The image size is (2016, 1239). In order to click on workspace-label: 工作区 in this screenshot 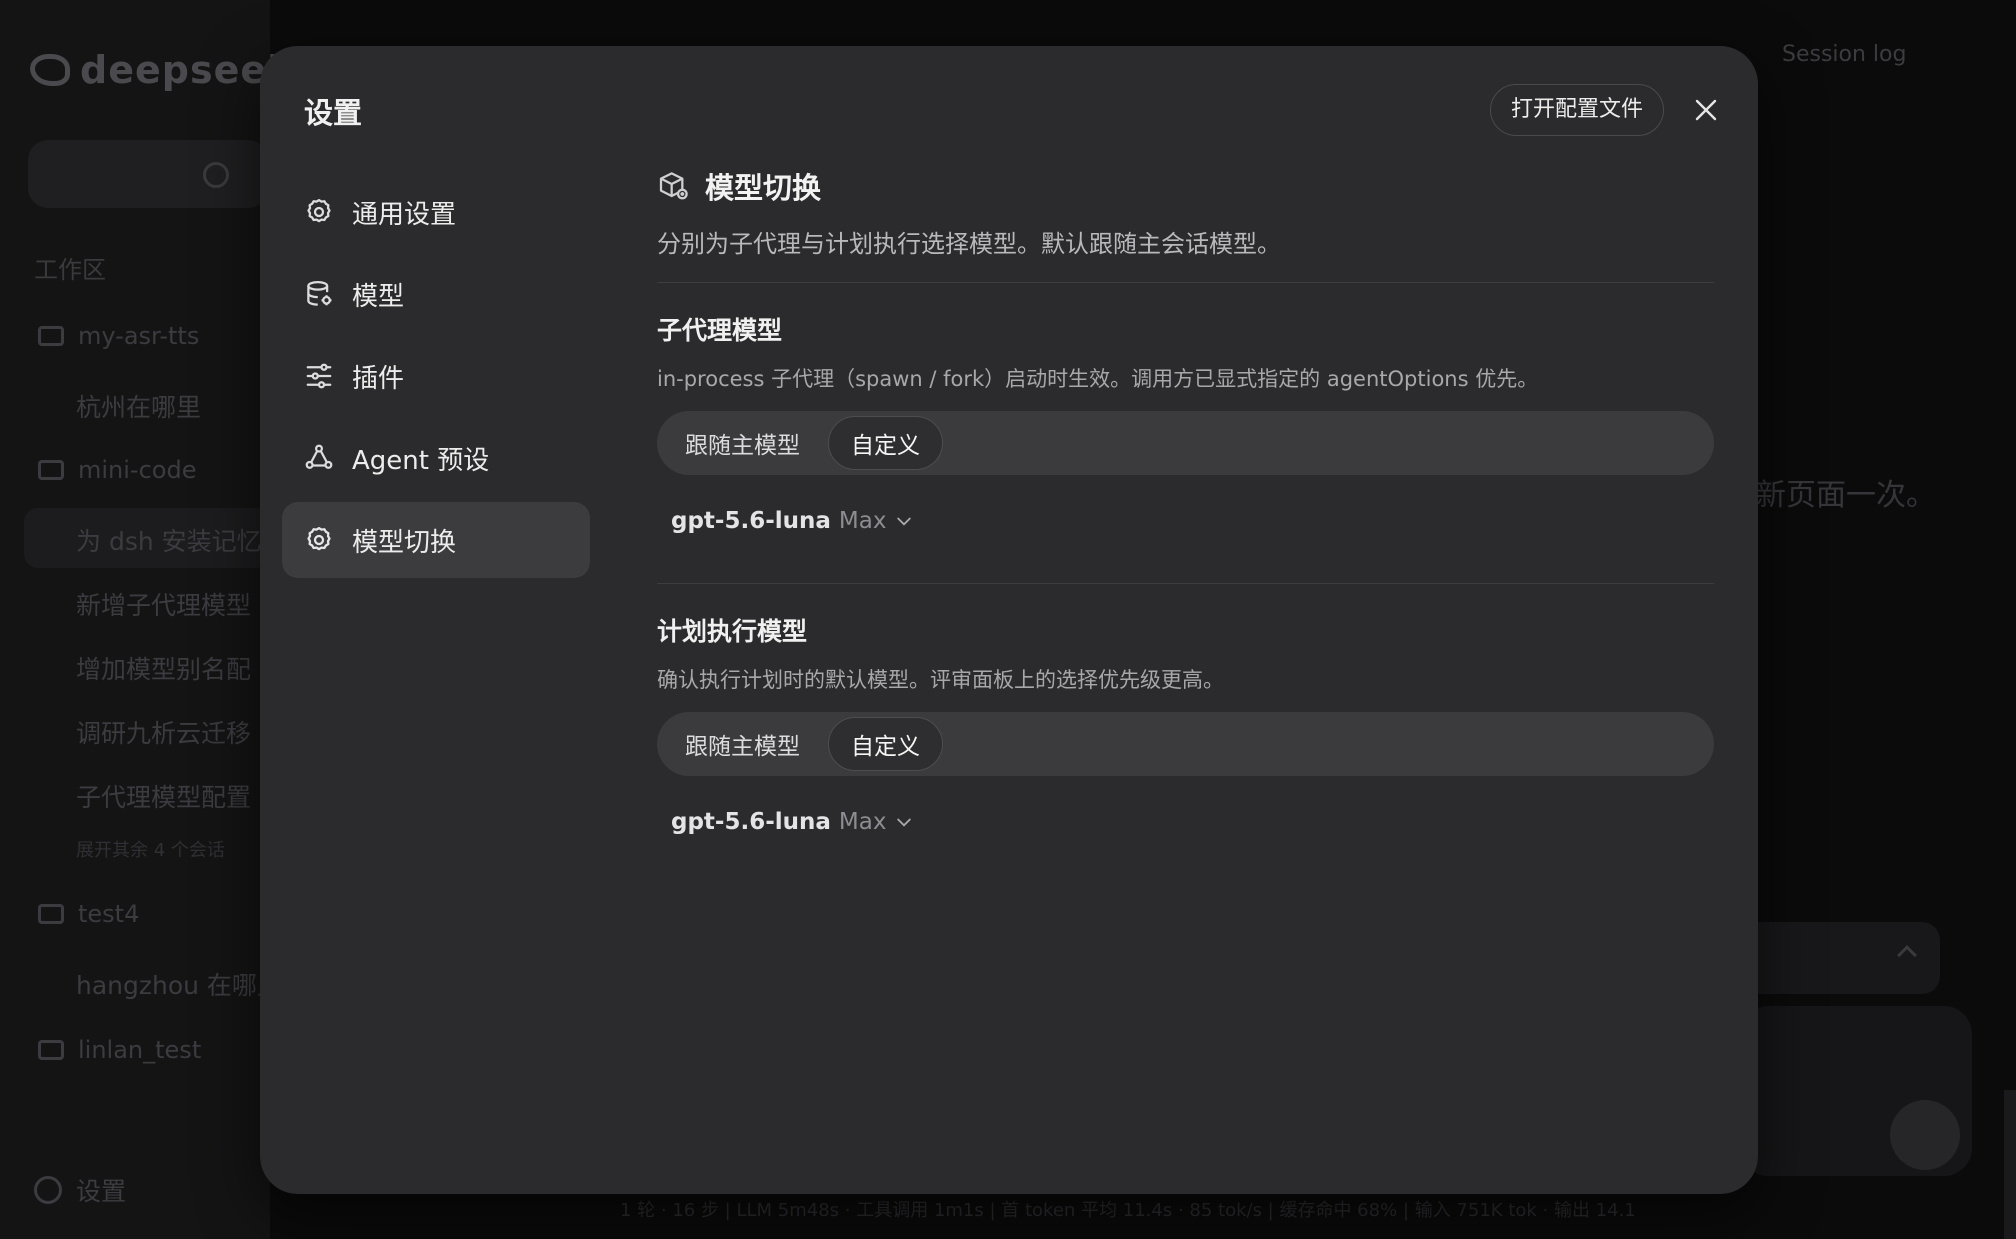, I will do `click(70, 270)`.